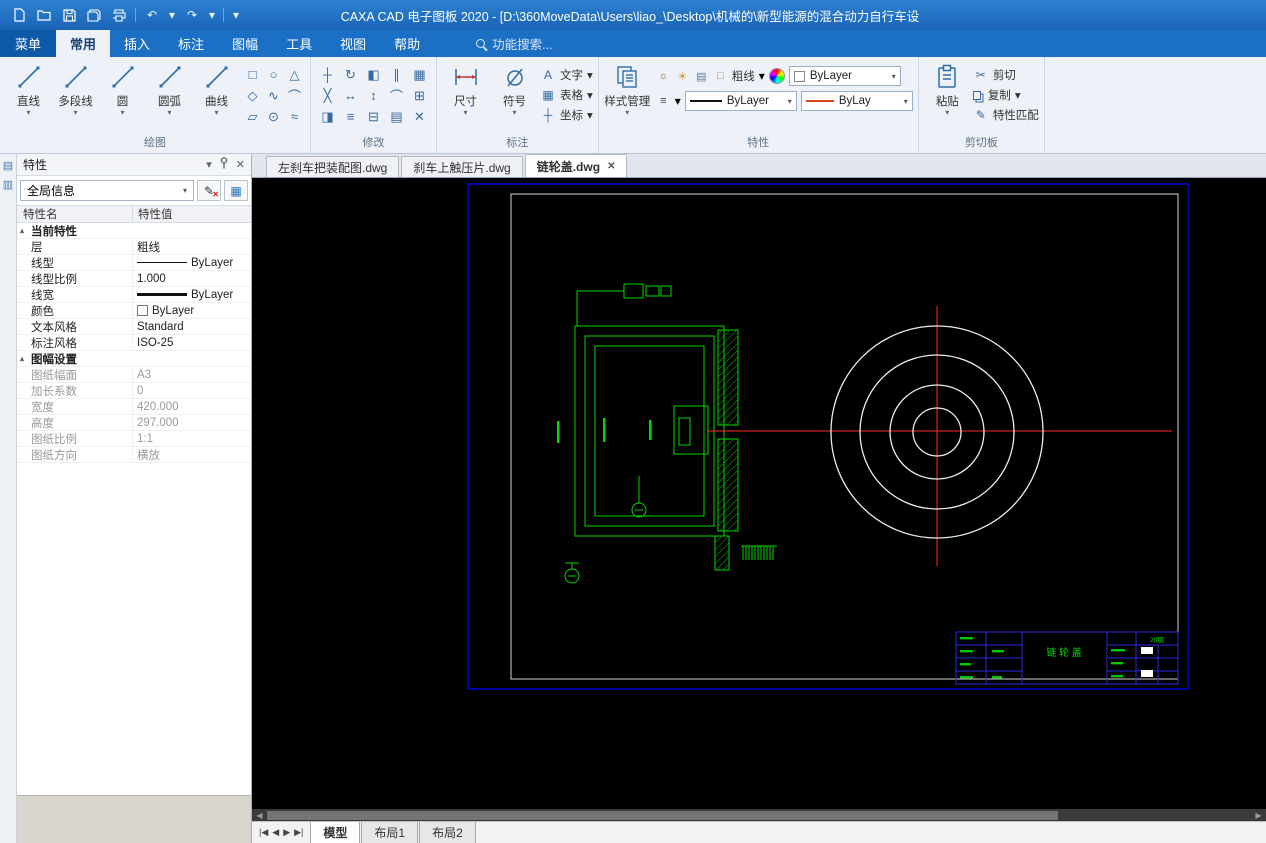  I want to click on current-layer-name: 粗线, so click(743, 76).